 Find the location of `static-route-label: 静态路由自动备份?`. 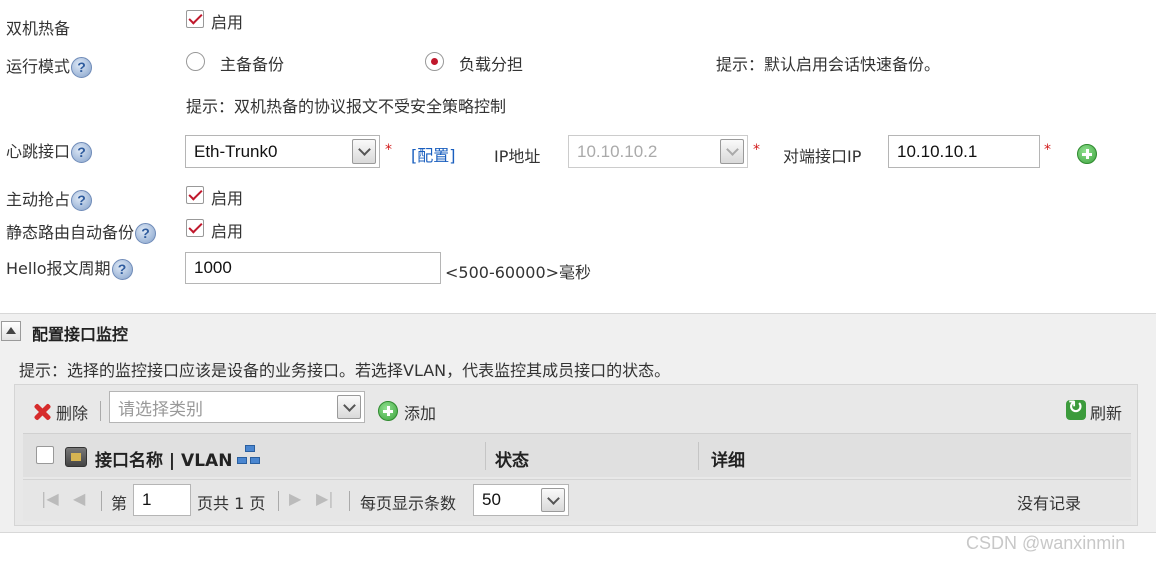

static-route-label: 静态路由自动备份? is located at coordinates (81, 231).